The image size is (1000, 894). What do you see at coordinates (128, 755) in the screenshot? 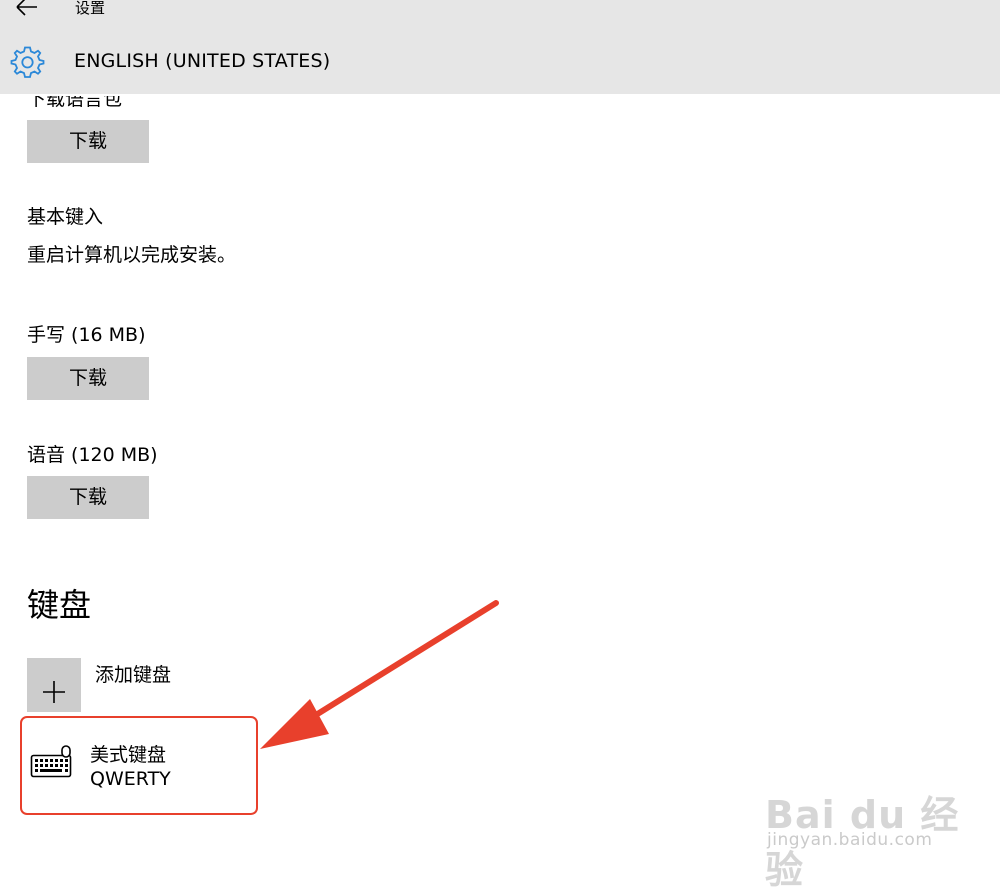
I see `keyboard-name: 美式键盘` at bounding box center [128, 755].